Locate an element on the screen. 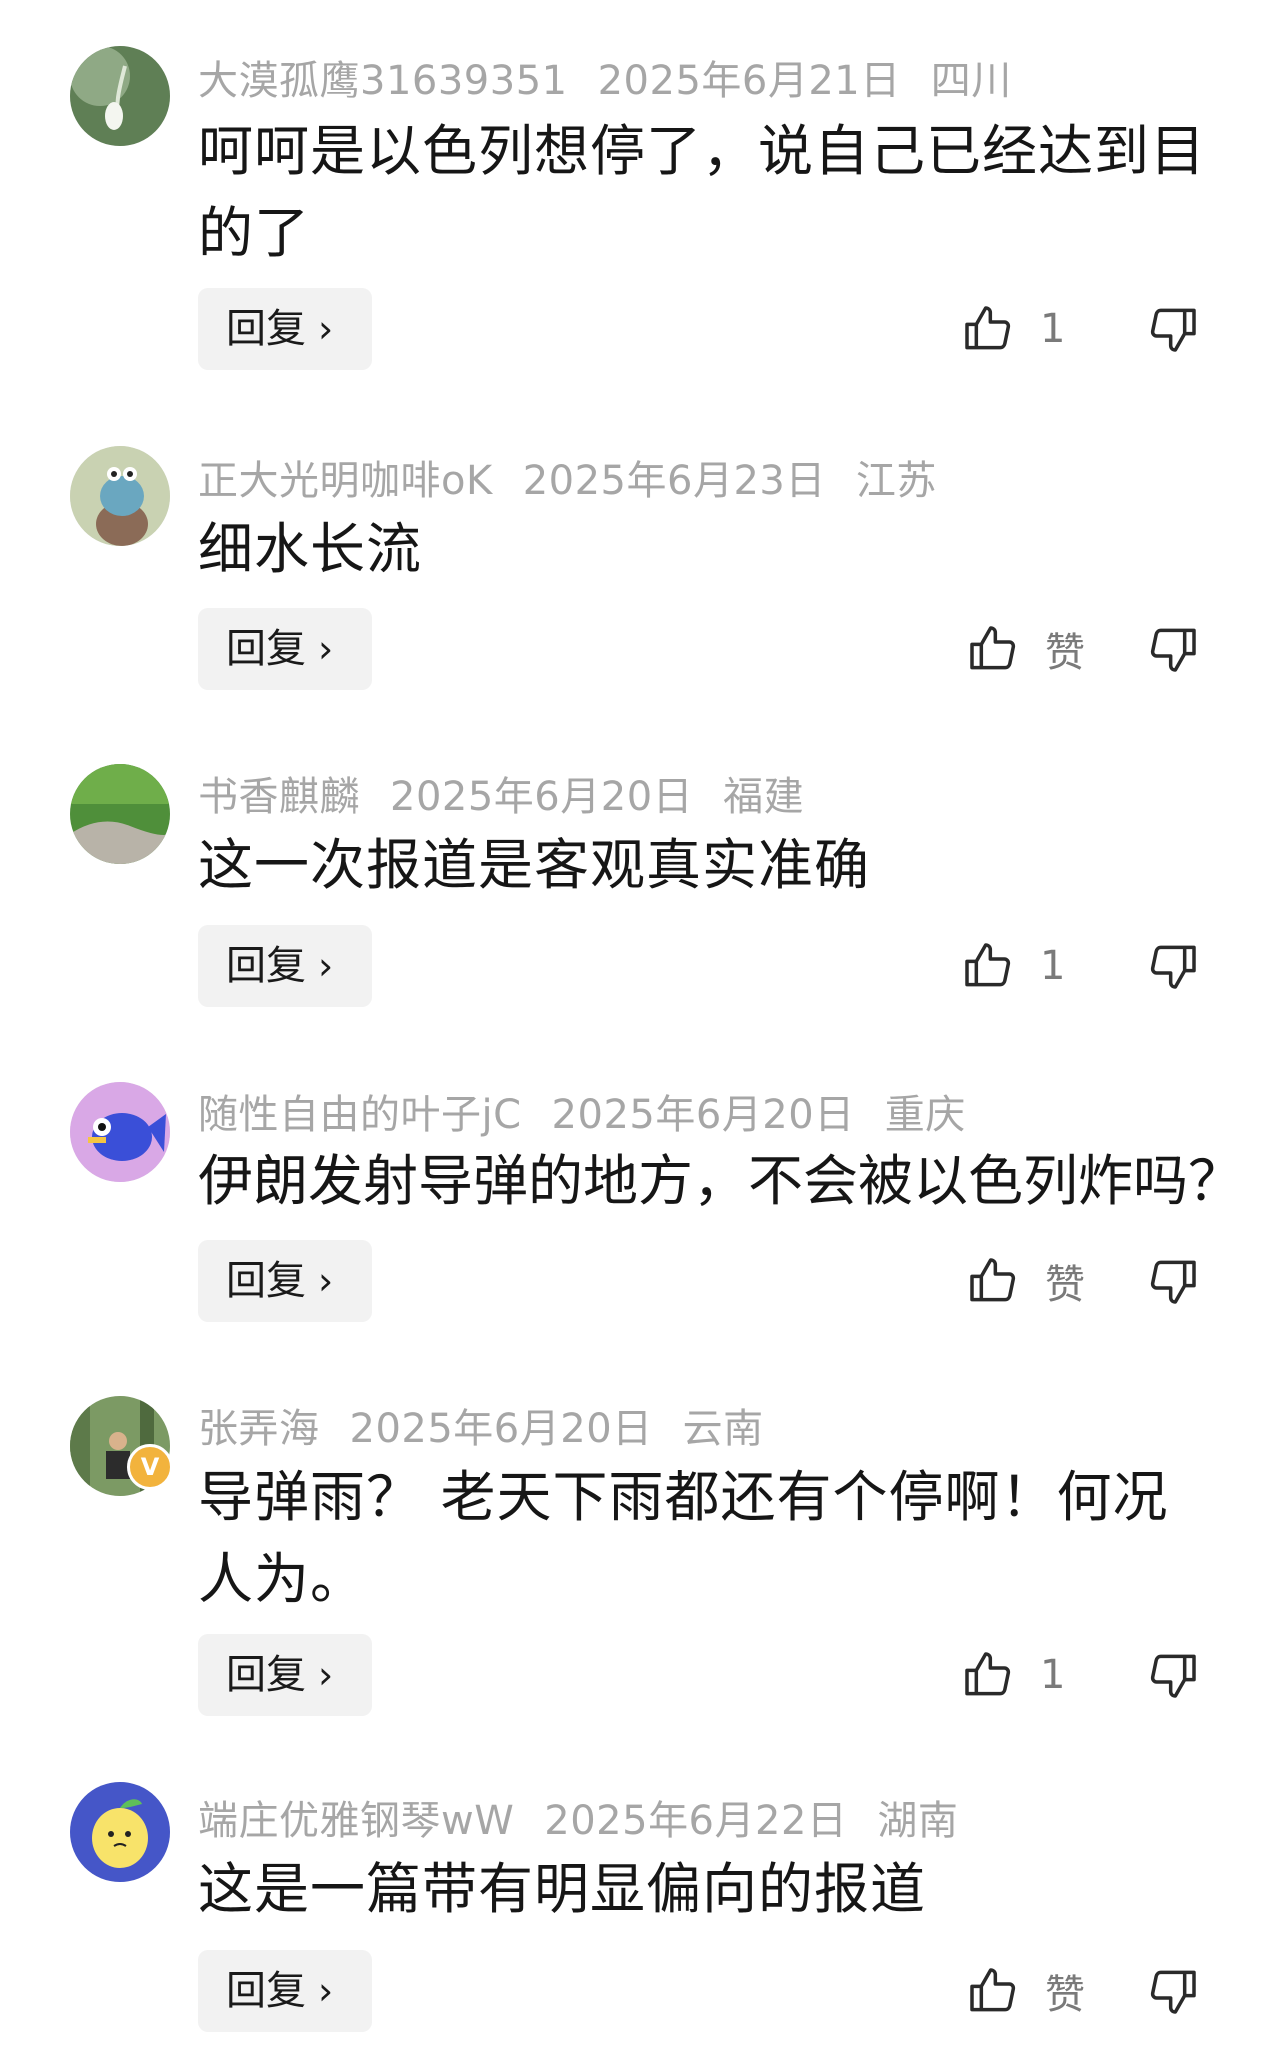 This screenshot has width=1280, height=2048. comment-region: 江苏 is located at coordinates (896, 481).